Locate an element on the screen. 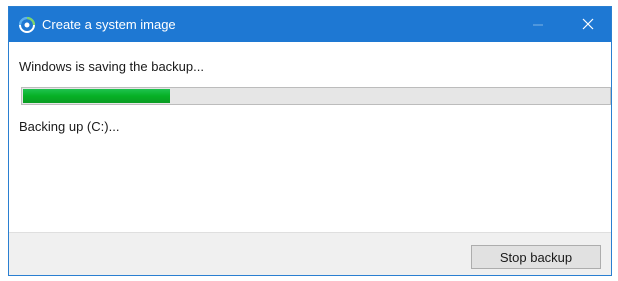 The height and width of the screenshot is (281, 618). progress-bar is located at coordinates (316, 96).